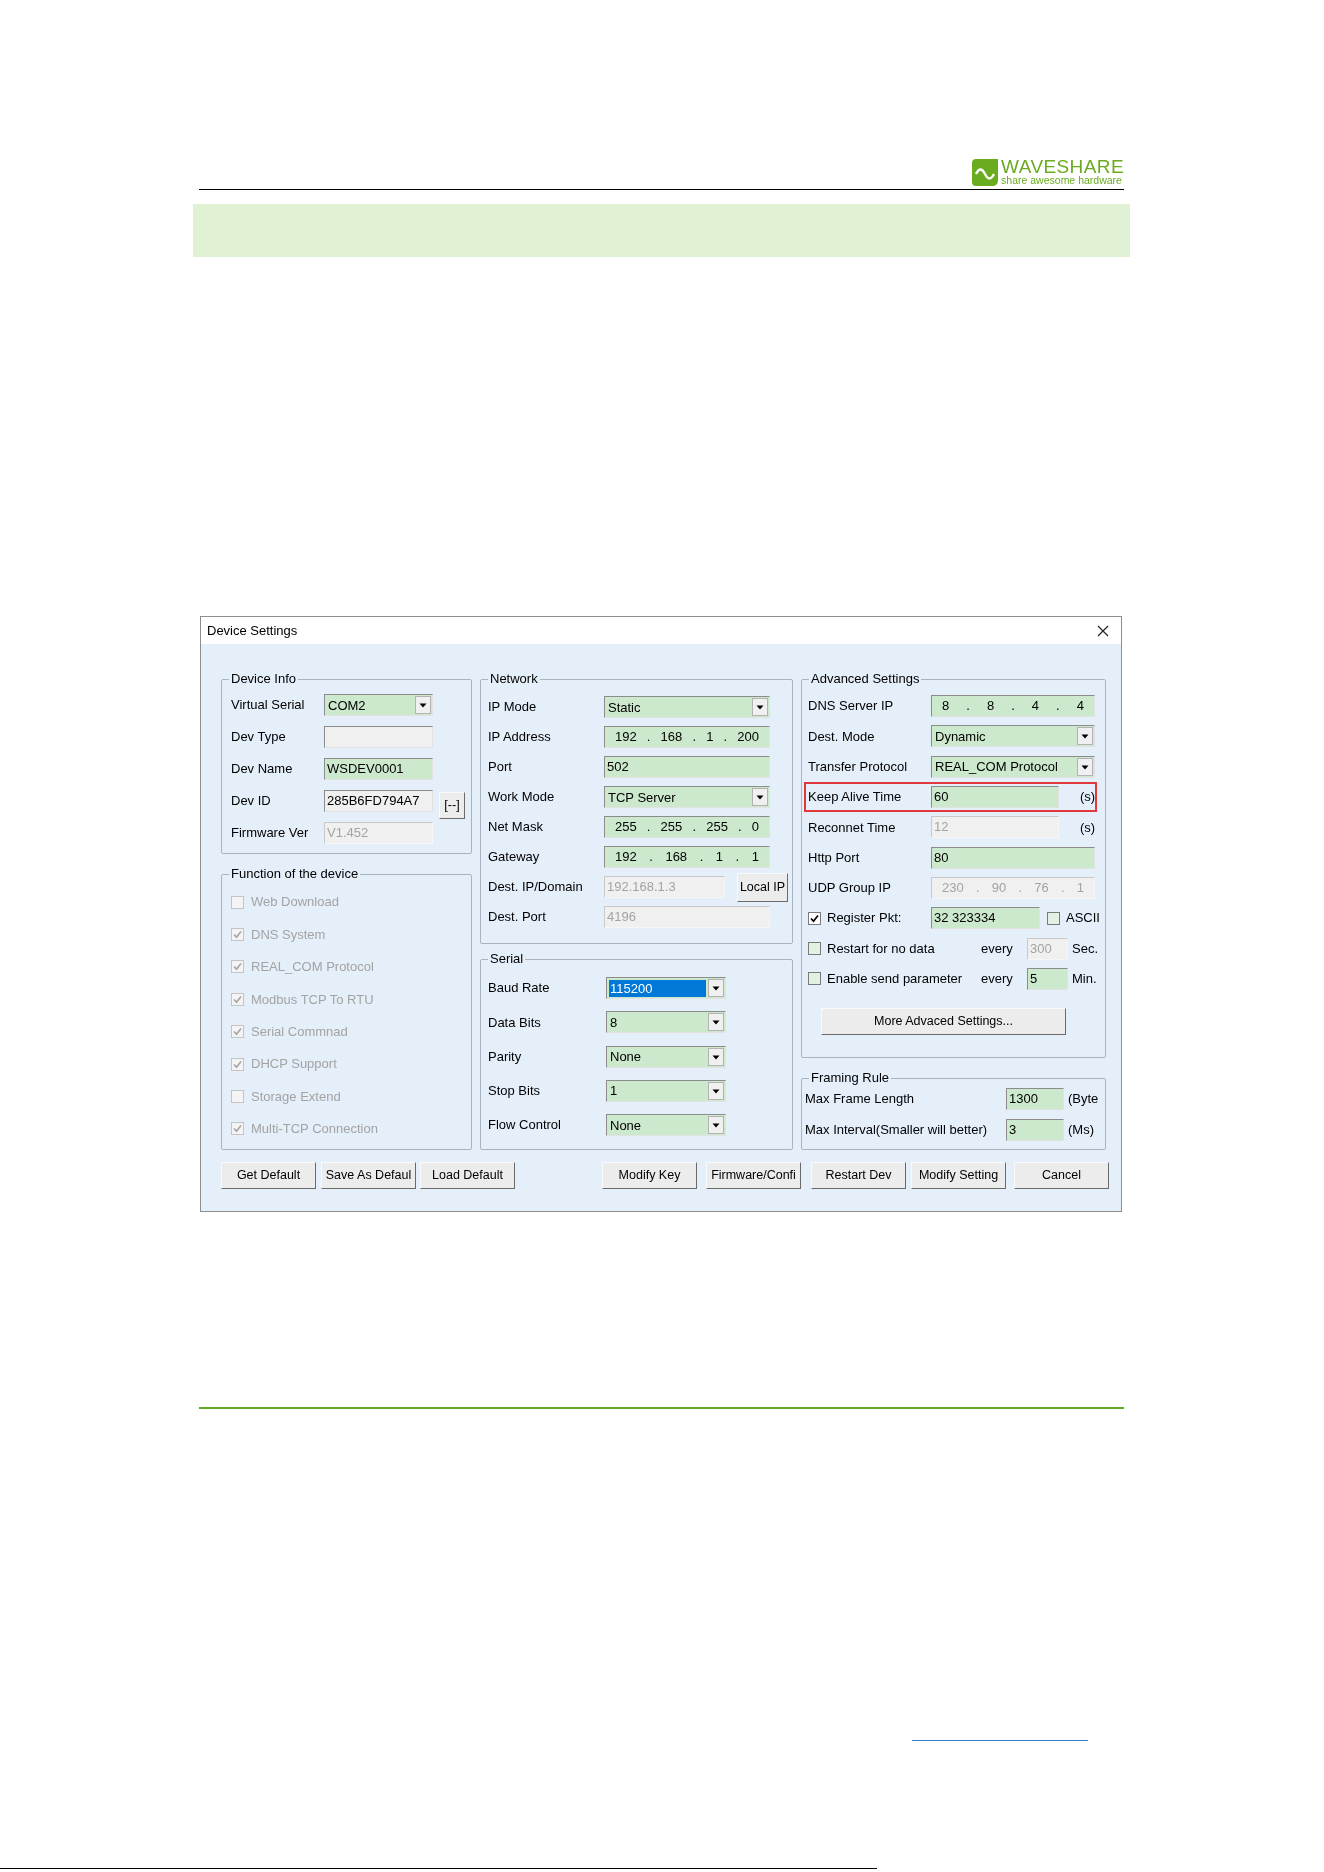  I want to click on action-button: Local IP, so click(762, 887).